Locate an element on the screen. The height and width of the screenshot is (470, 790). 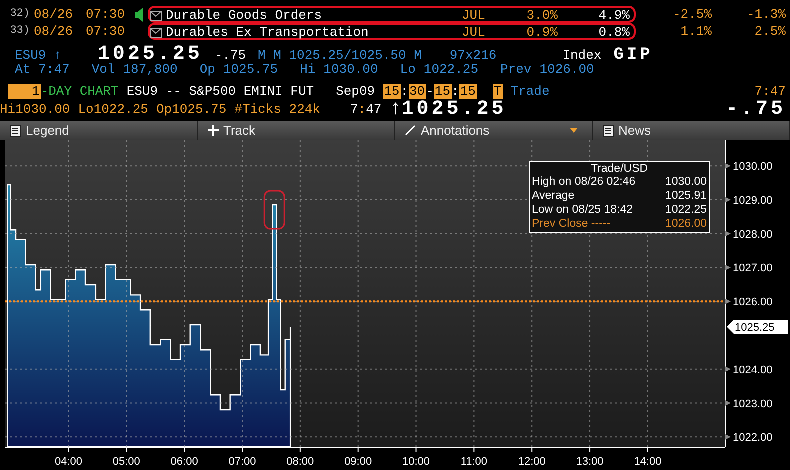
legend-label: Prev Close ----- is located at coordinates (571, 224).